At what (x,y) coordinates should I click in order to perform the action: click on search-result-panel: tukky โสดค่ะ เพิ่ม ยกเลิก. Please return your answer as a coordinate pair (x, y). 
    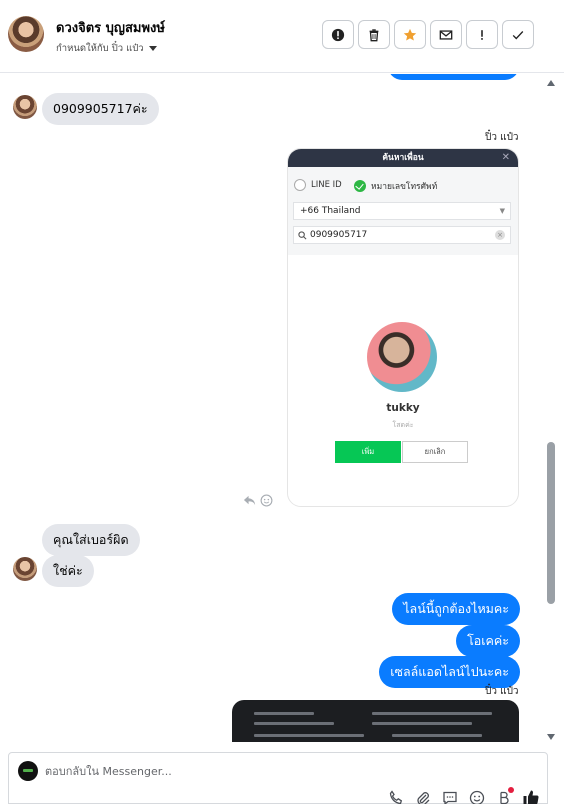
    Looking at the image, I should click on (403, 380).